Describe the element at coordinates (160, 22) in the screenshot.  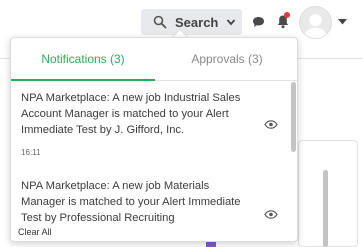
I see `search-icon` at that location.